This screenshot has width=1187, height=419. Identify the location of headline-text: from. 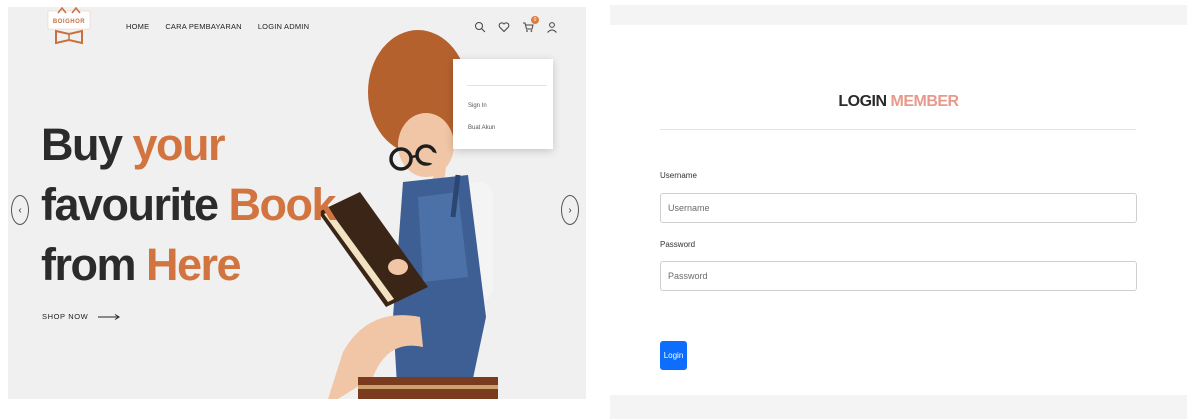
(93, 264).